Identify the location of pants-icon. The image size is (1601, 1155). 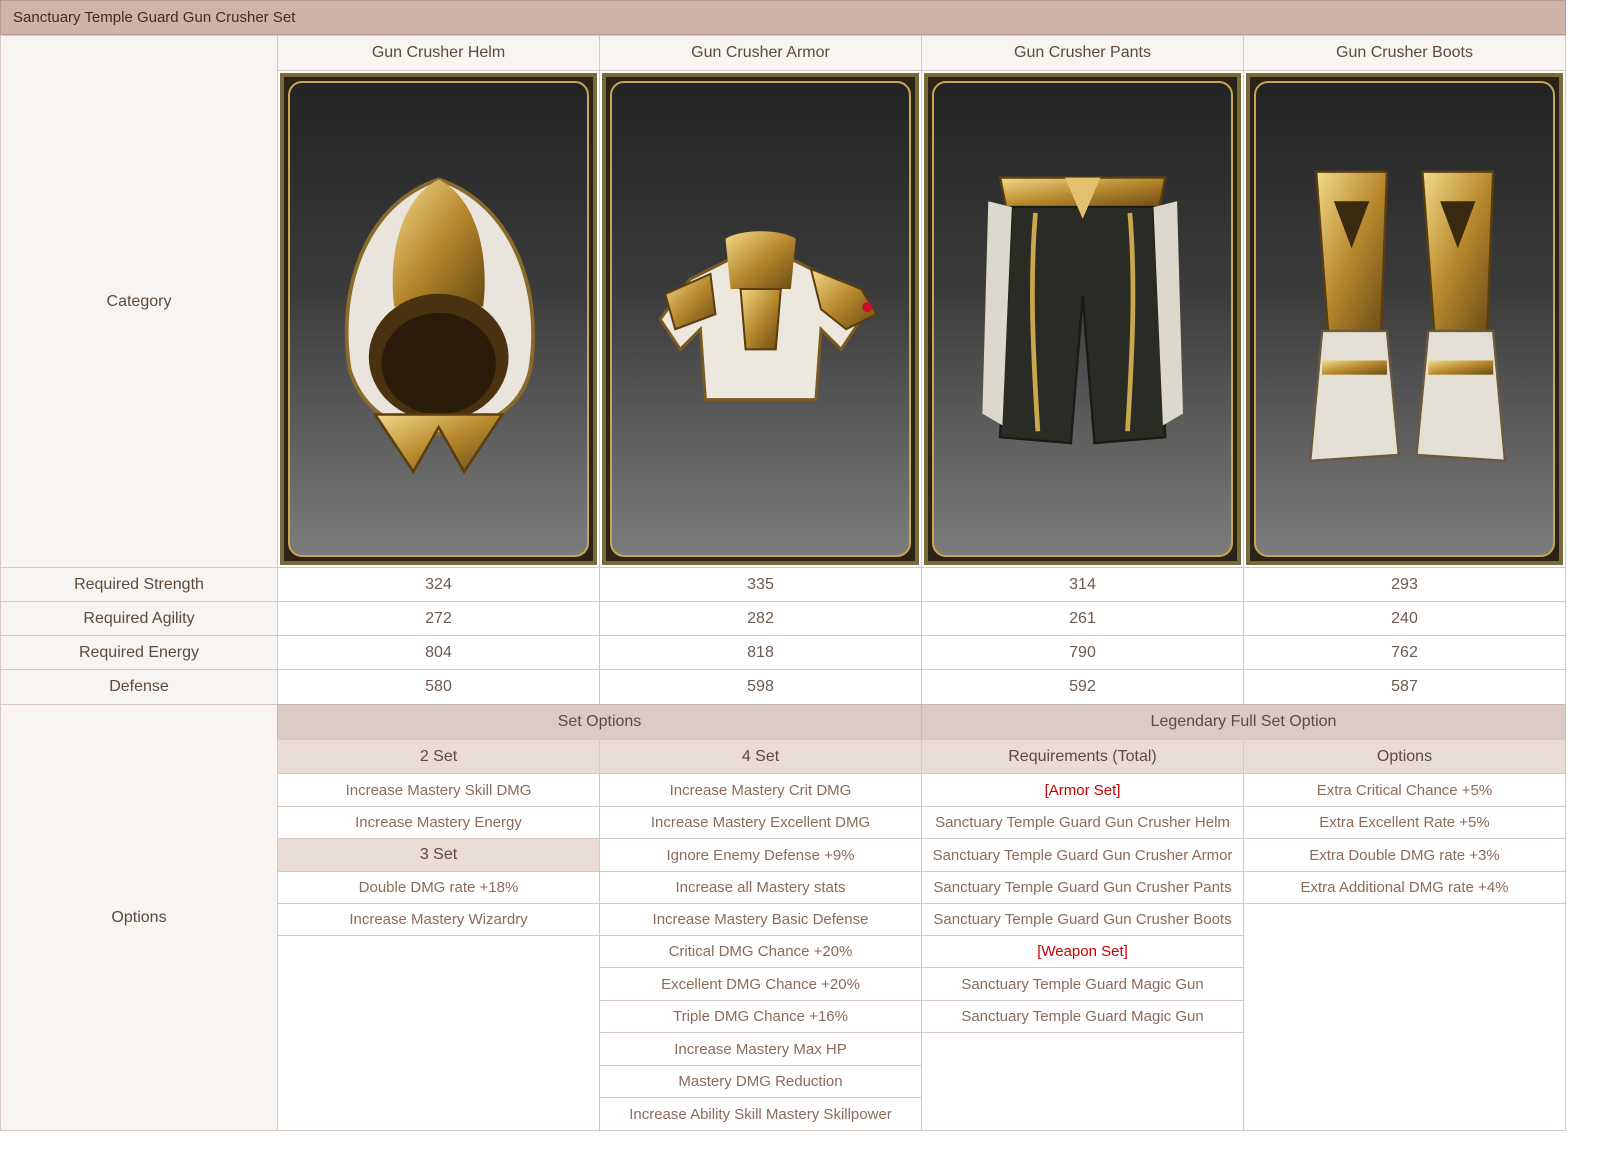
(1082, 310).